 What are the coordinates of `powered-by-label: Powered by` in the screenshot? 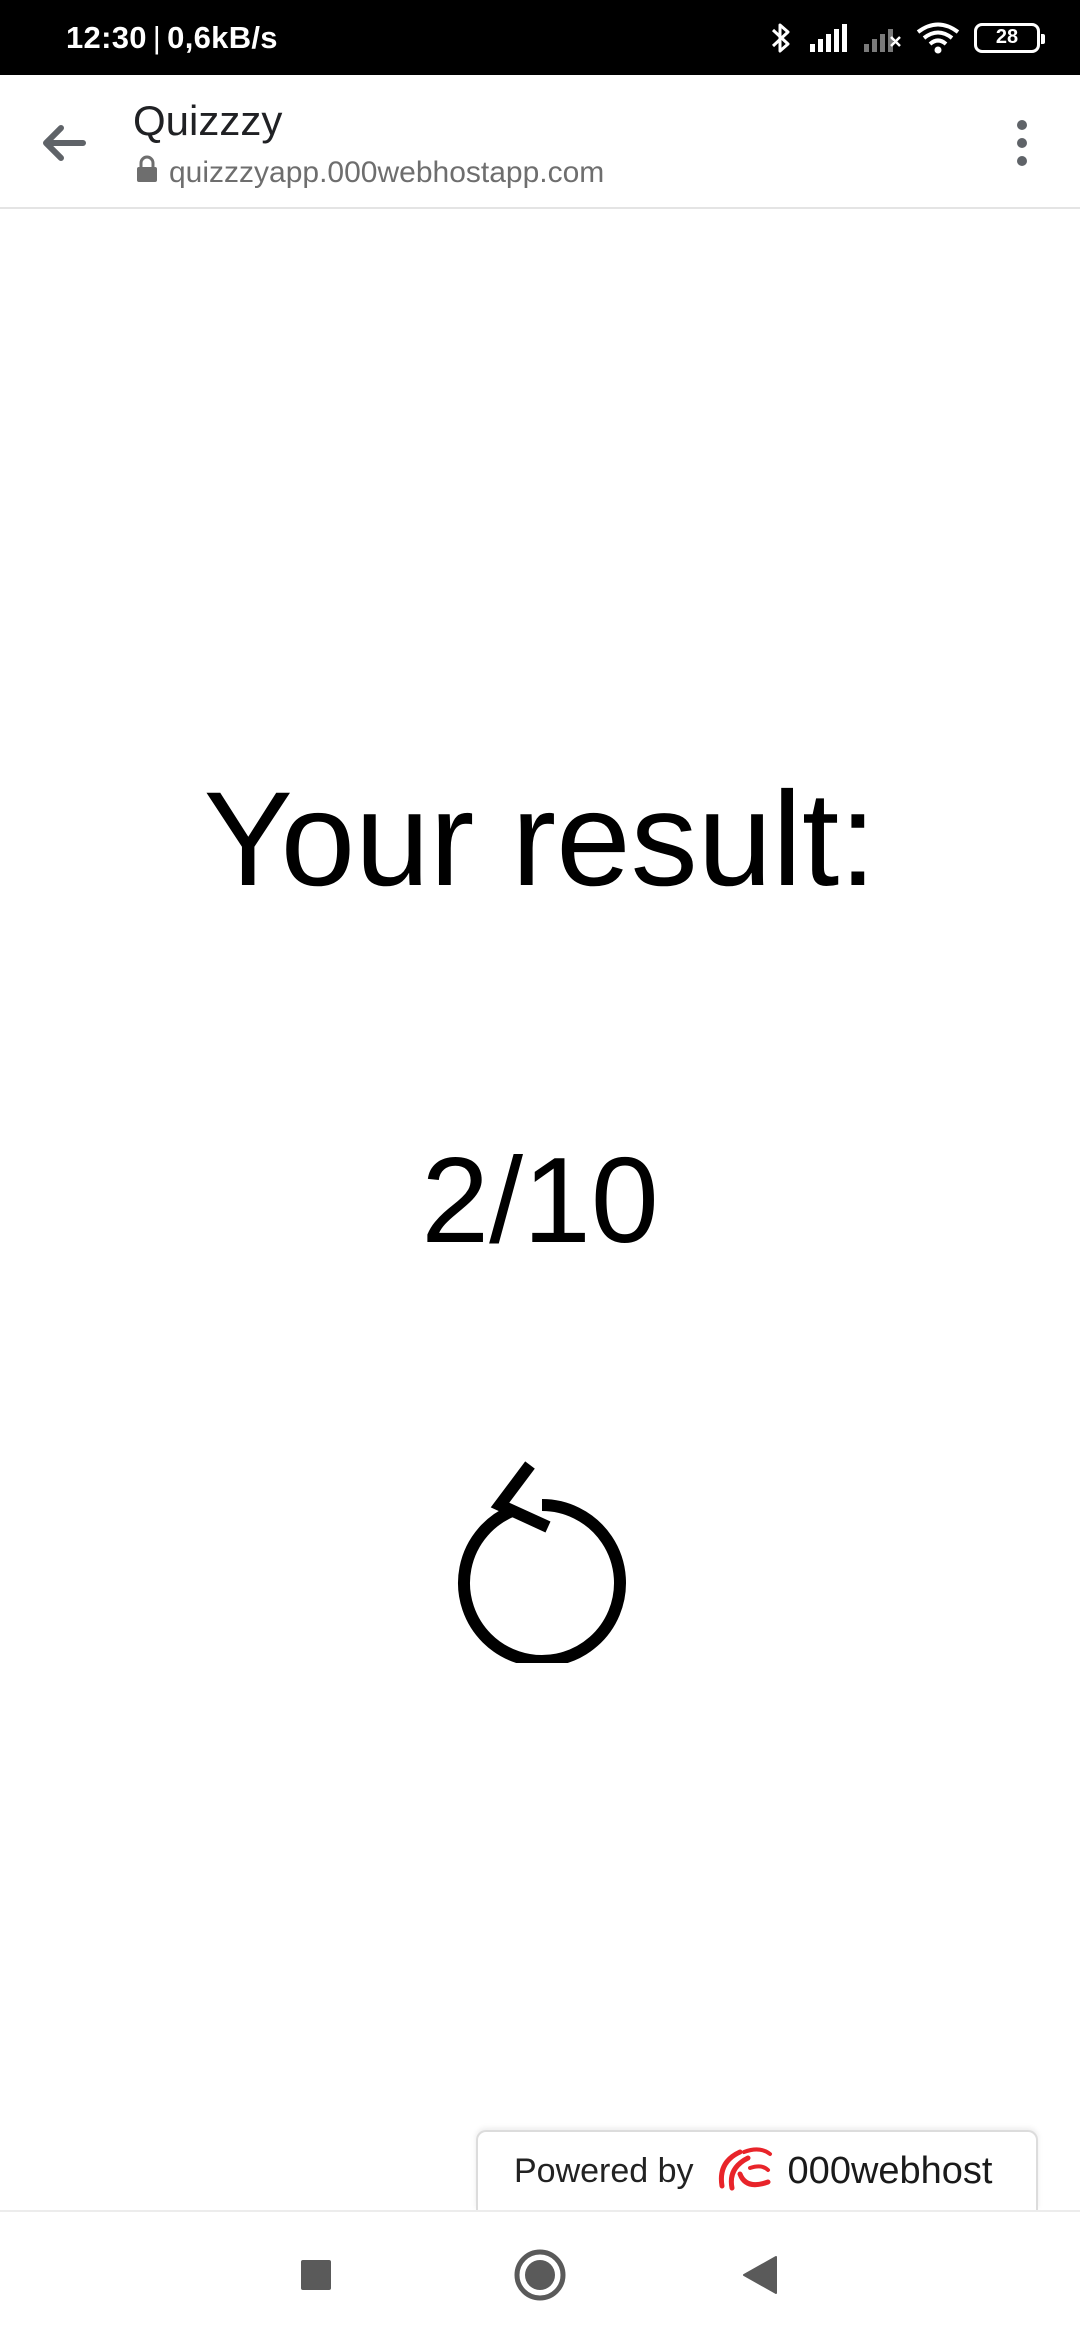 It's located at (604, 2170).